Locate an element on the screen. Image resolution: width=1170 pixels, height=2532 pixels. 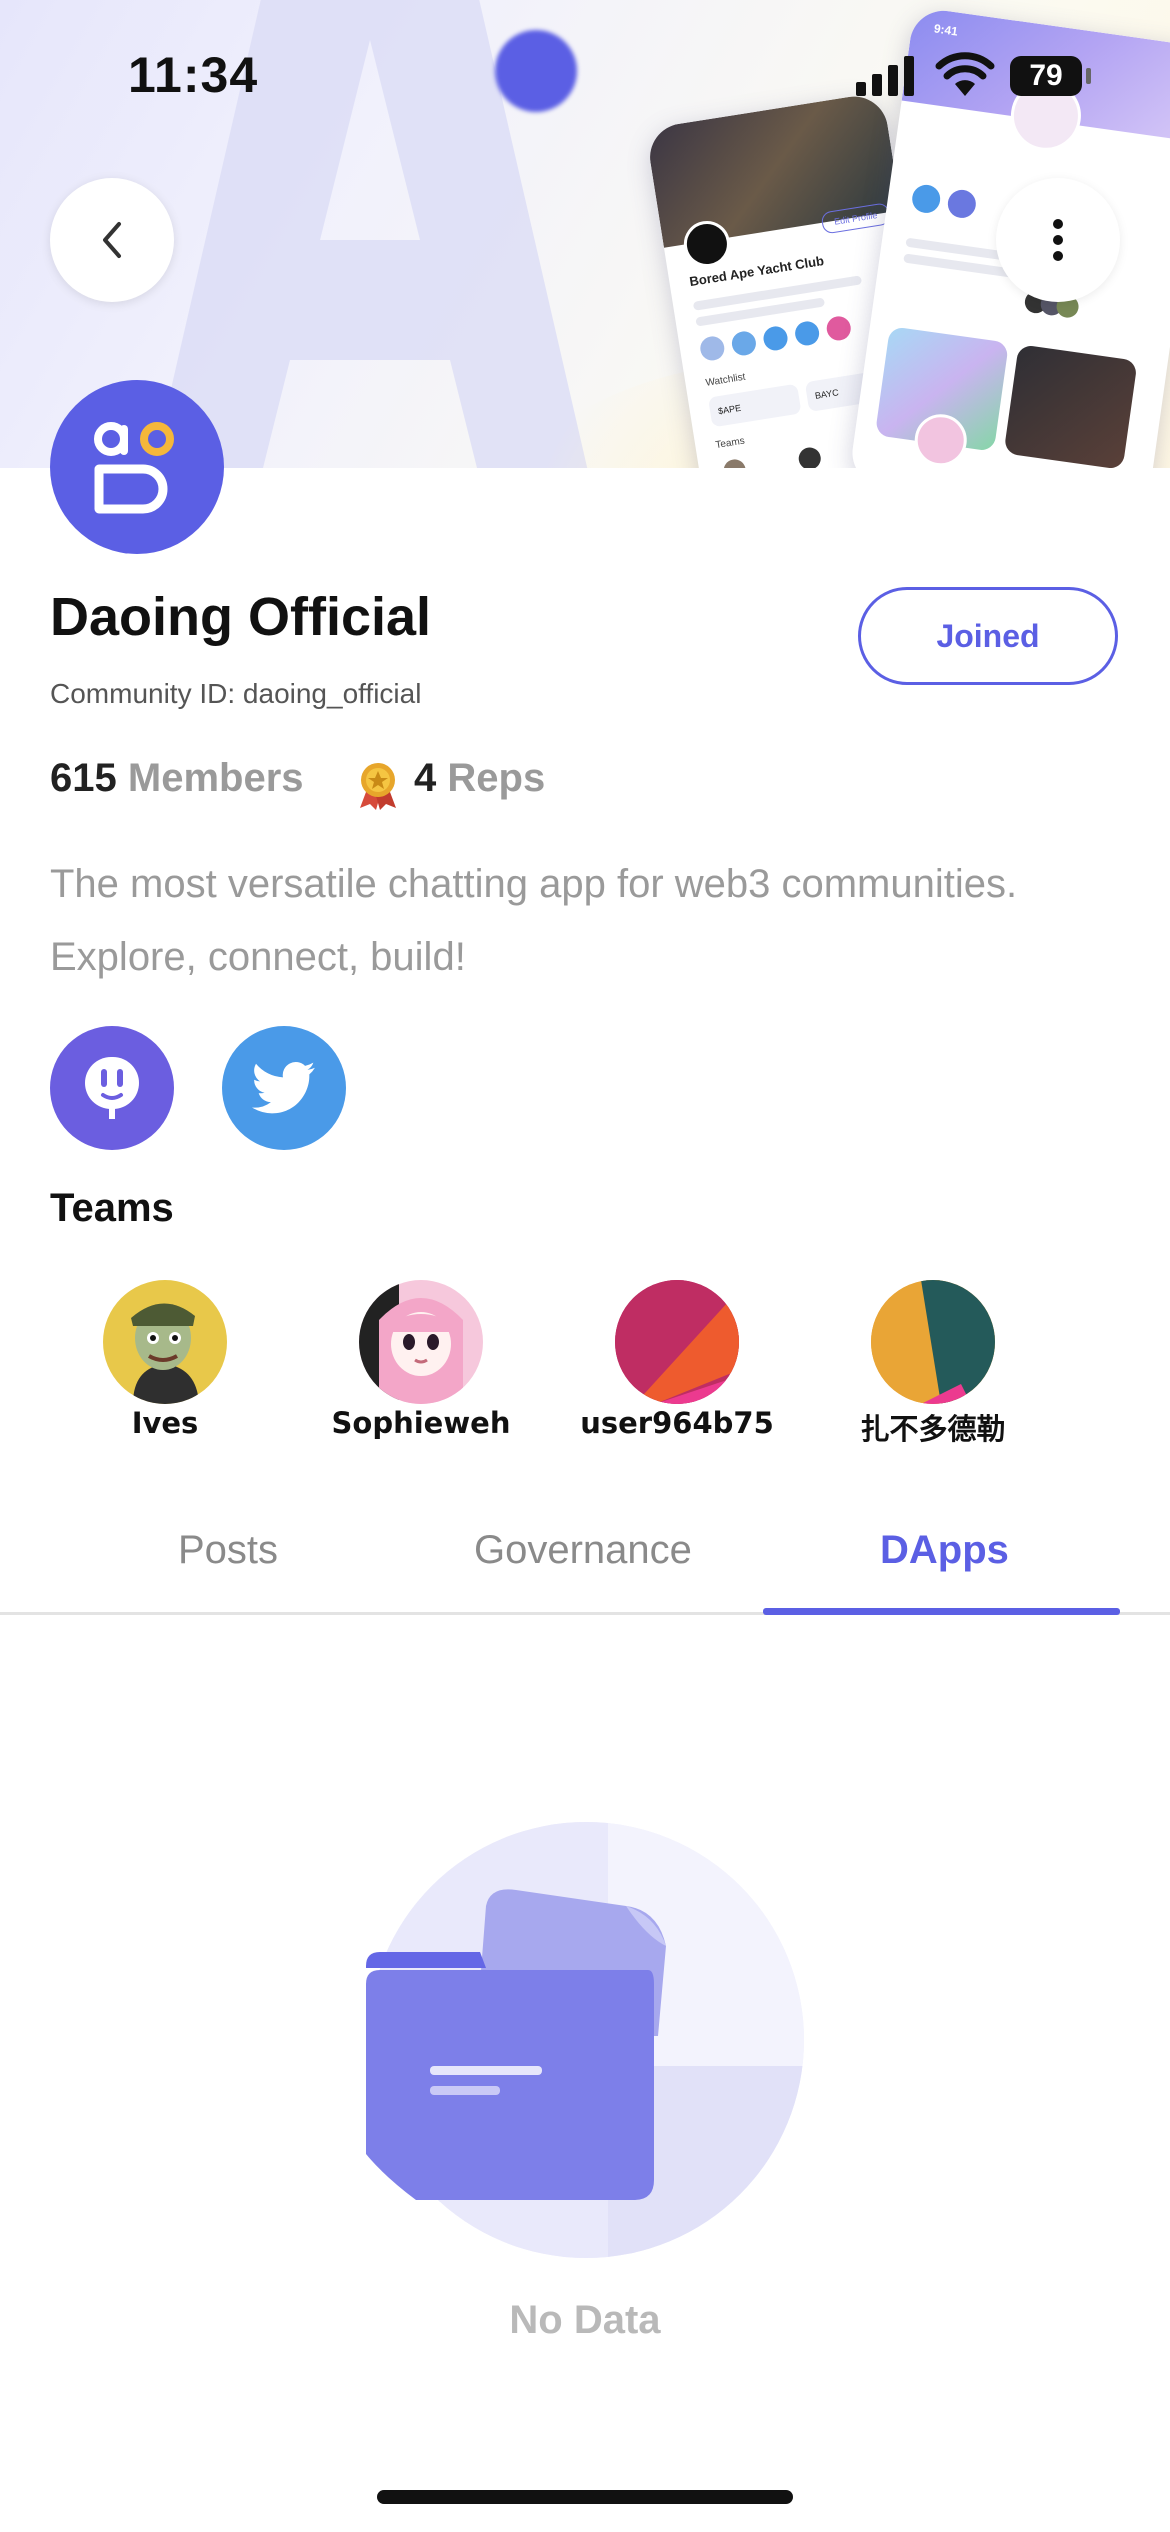
active-tab-indicator is located at coordinates (941, 1611).